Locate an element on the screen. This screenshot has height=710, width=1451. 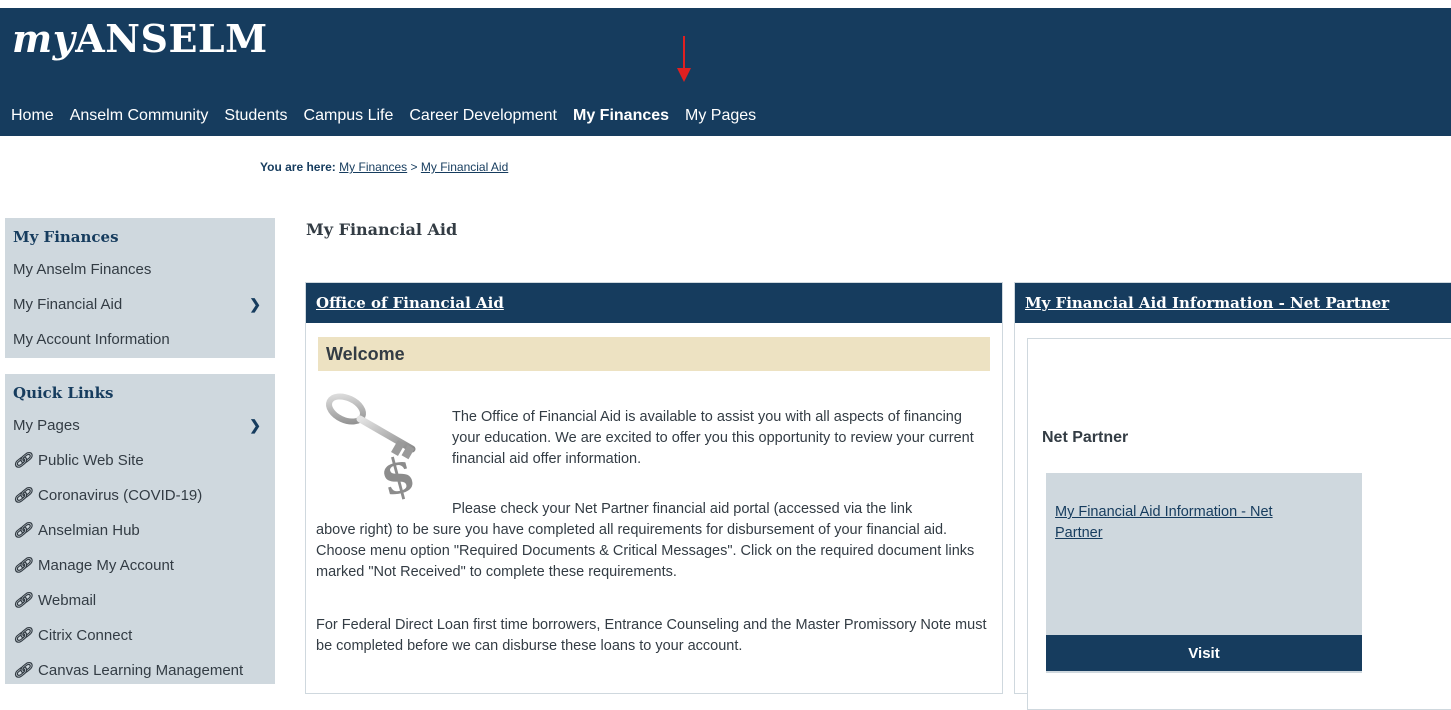
quick-link-label: Webmail is located at coordinates (67, 600).